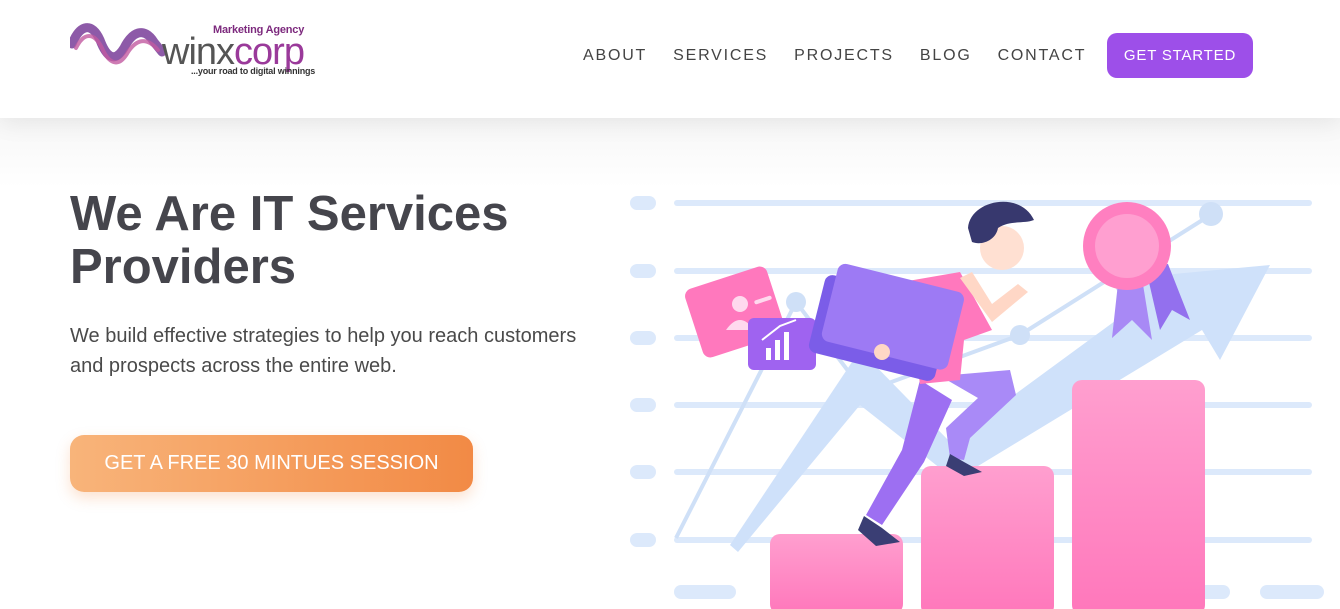 The height and width of the screenshot is (609, 1340). Describe the element at coordinates (782, 344) in the screenshot. I see `bar-chart-icon` at that location.